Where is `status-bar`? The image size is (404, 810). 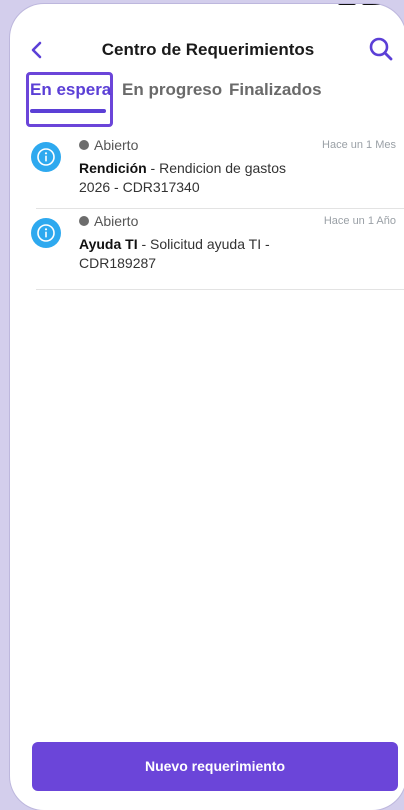
status-bar is located at coordinates (67, 4).